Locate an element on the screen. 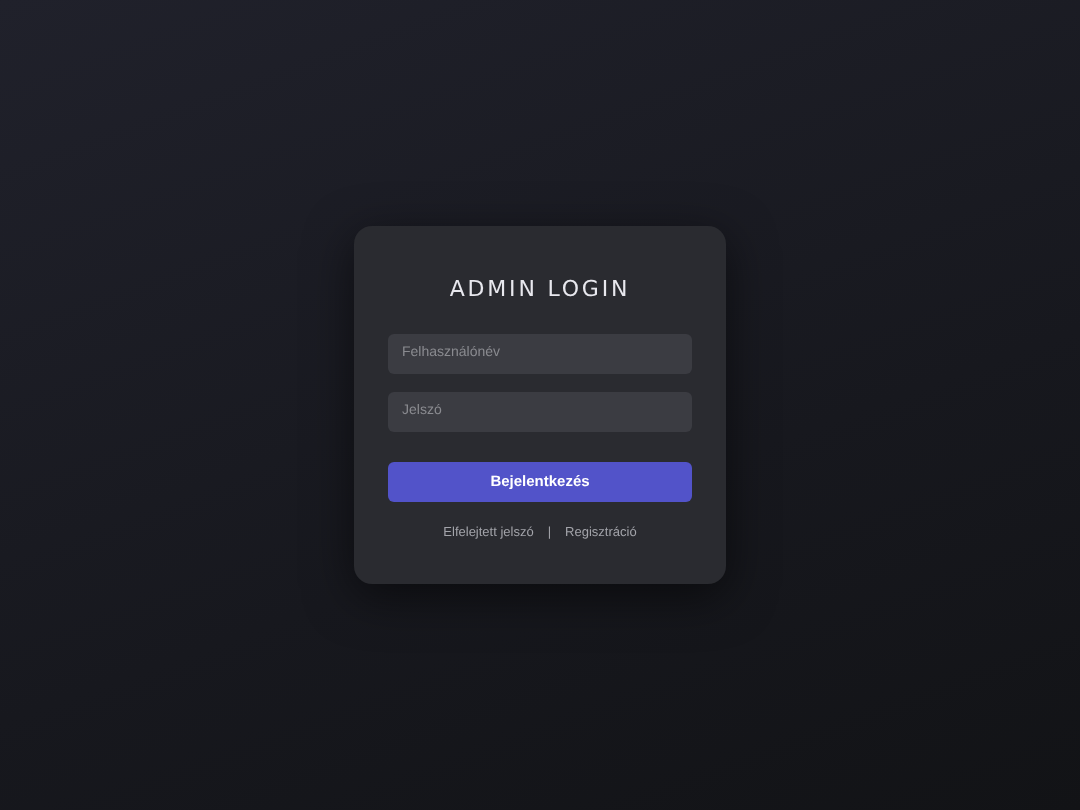 The height and width of the screenshot is (810, 1080). login-title: ADMIN LOGIN is located at coordinates (540, 289).